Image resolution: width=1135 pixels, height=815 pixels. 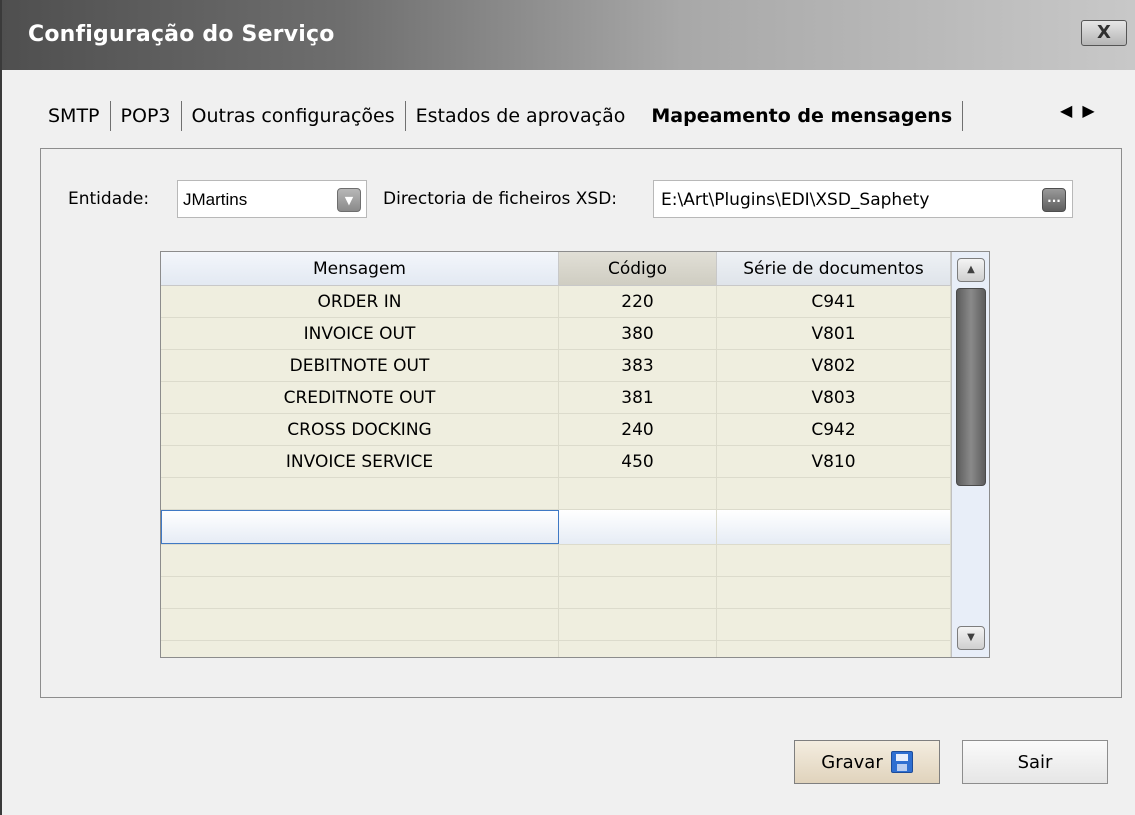 What do you see at coordinates (834, 461) in the screenshot?
I see `cell-serie: V810` at bounding box center [834, 461].